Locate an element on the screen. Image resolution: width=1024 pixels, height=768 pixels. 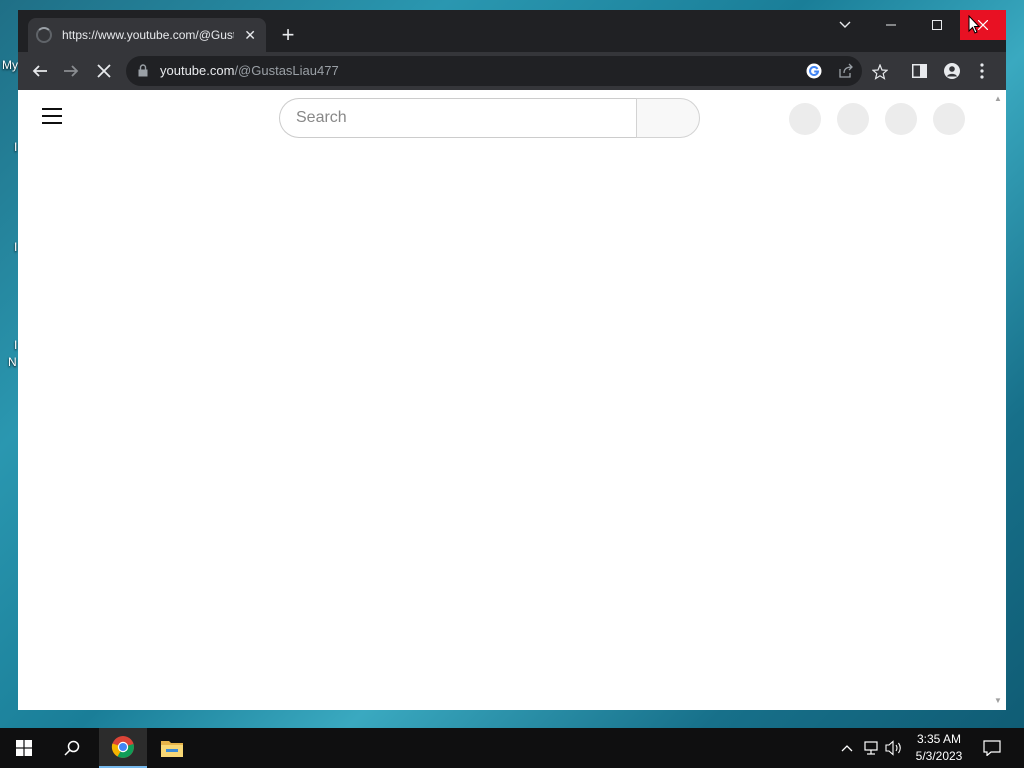
desktop-icon-label-fragment: My is located at coordinates (10, 65).